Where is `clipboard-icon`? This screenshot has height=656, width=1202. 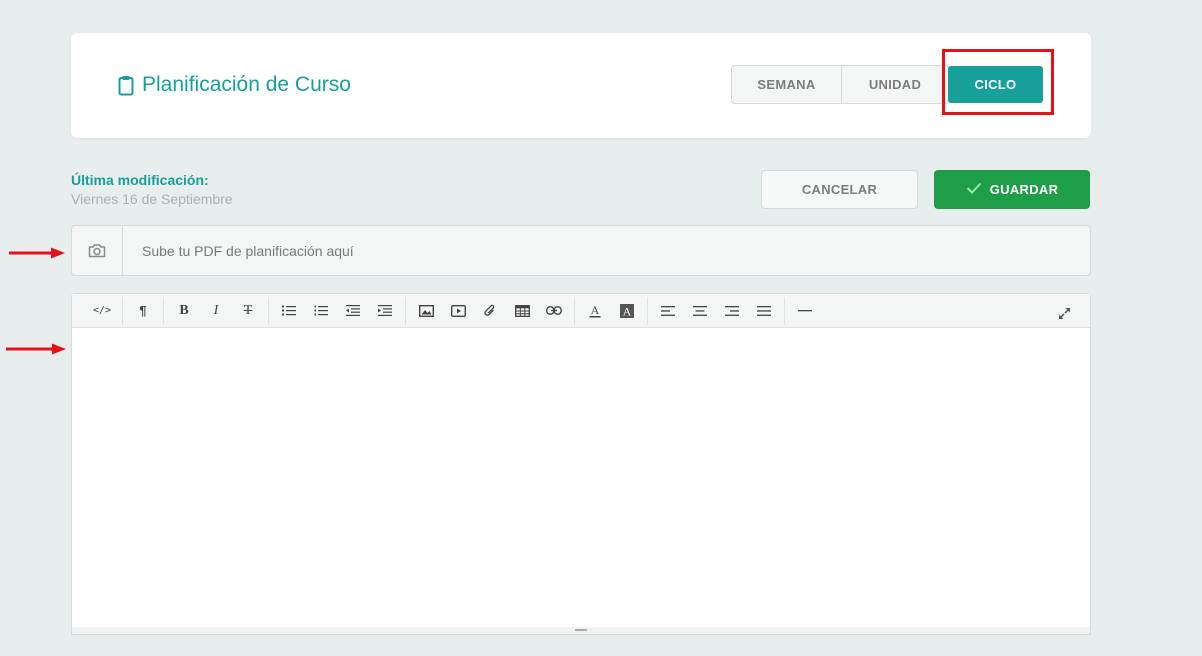
clipboard-icon is located at coordinates (126, 85).